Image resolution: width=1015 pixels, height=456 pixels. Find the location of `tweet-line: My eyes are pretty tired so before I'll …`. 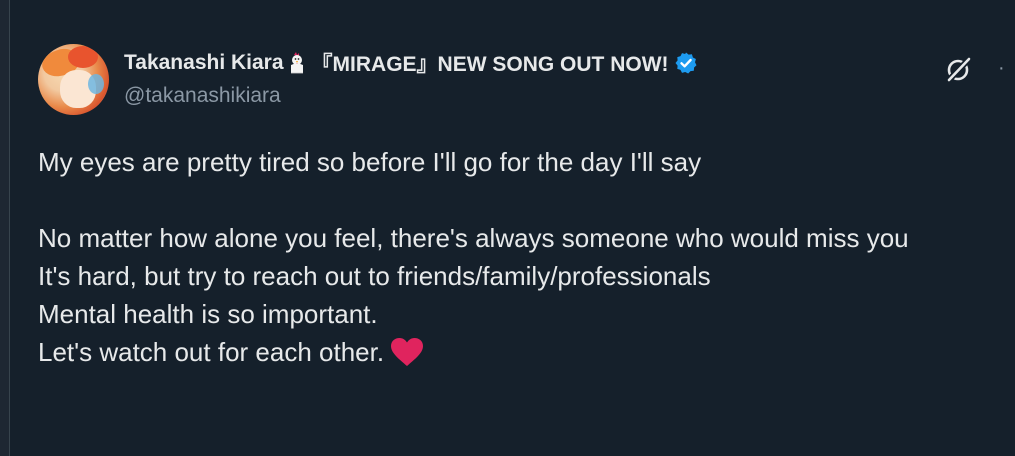

tweet-line: My eyes are pretty tired so before I'll … is located at coordinates (370, 162).